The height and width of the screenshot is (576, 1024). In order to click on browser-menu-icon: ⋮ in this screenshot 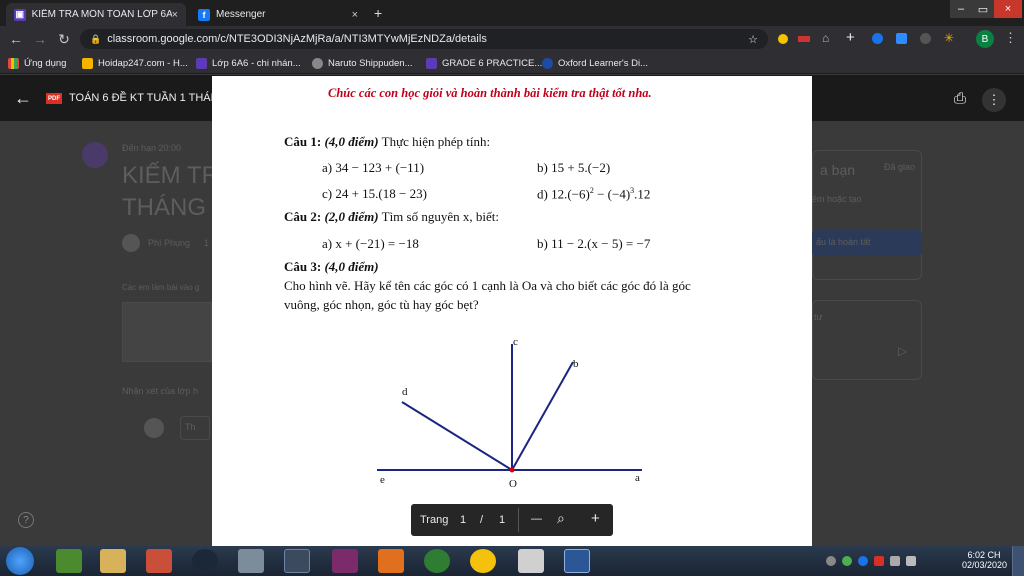, I will do `click(1010, 38)`.